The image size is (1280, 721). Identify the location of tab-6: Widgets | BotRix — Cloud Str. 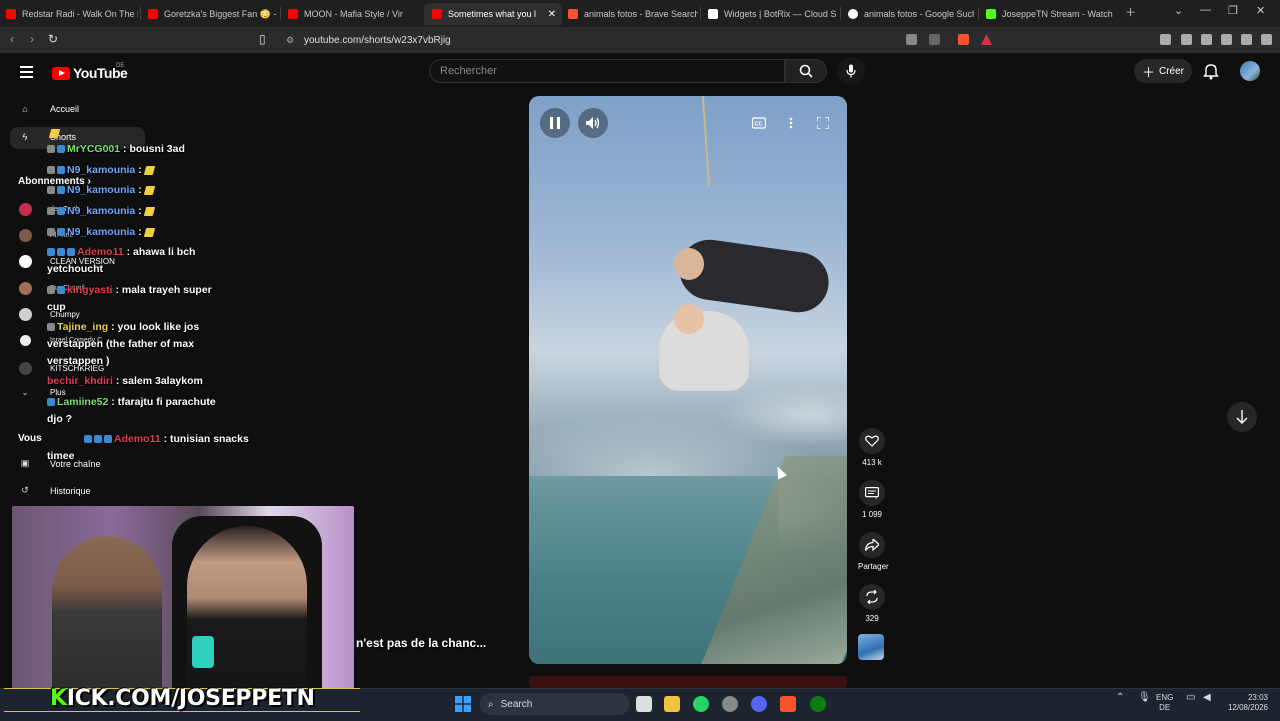
(772, 14).